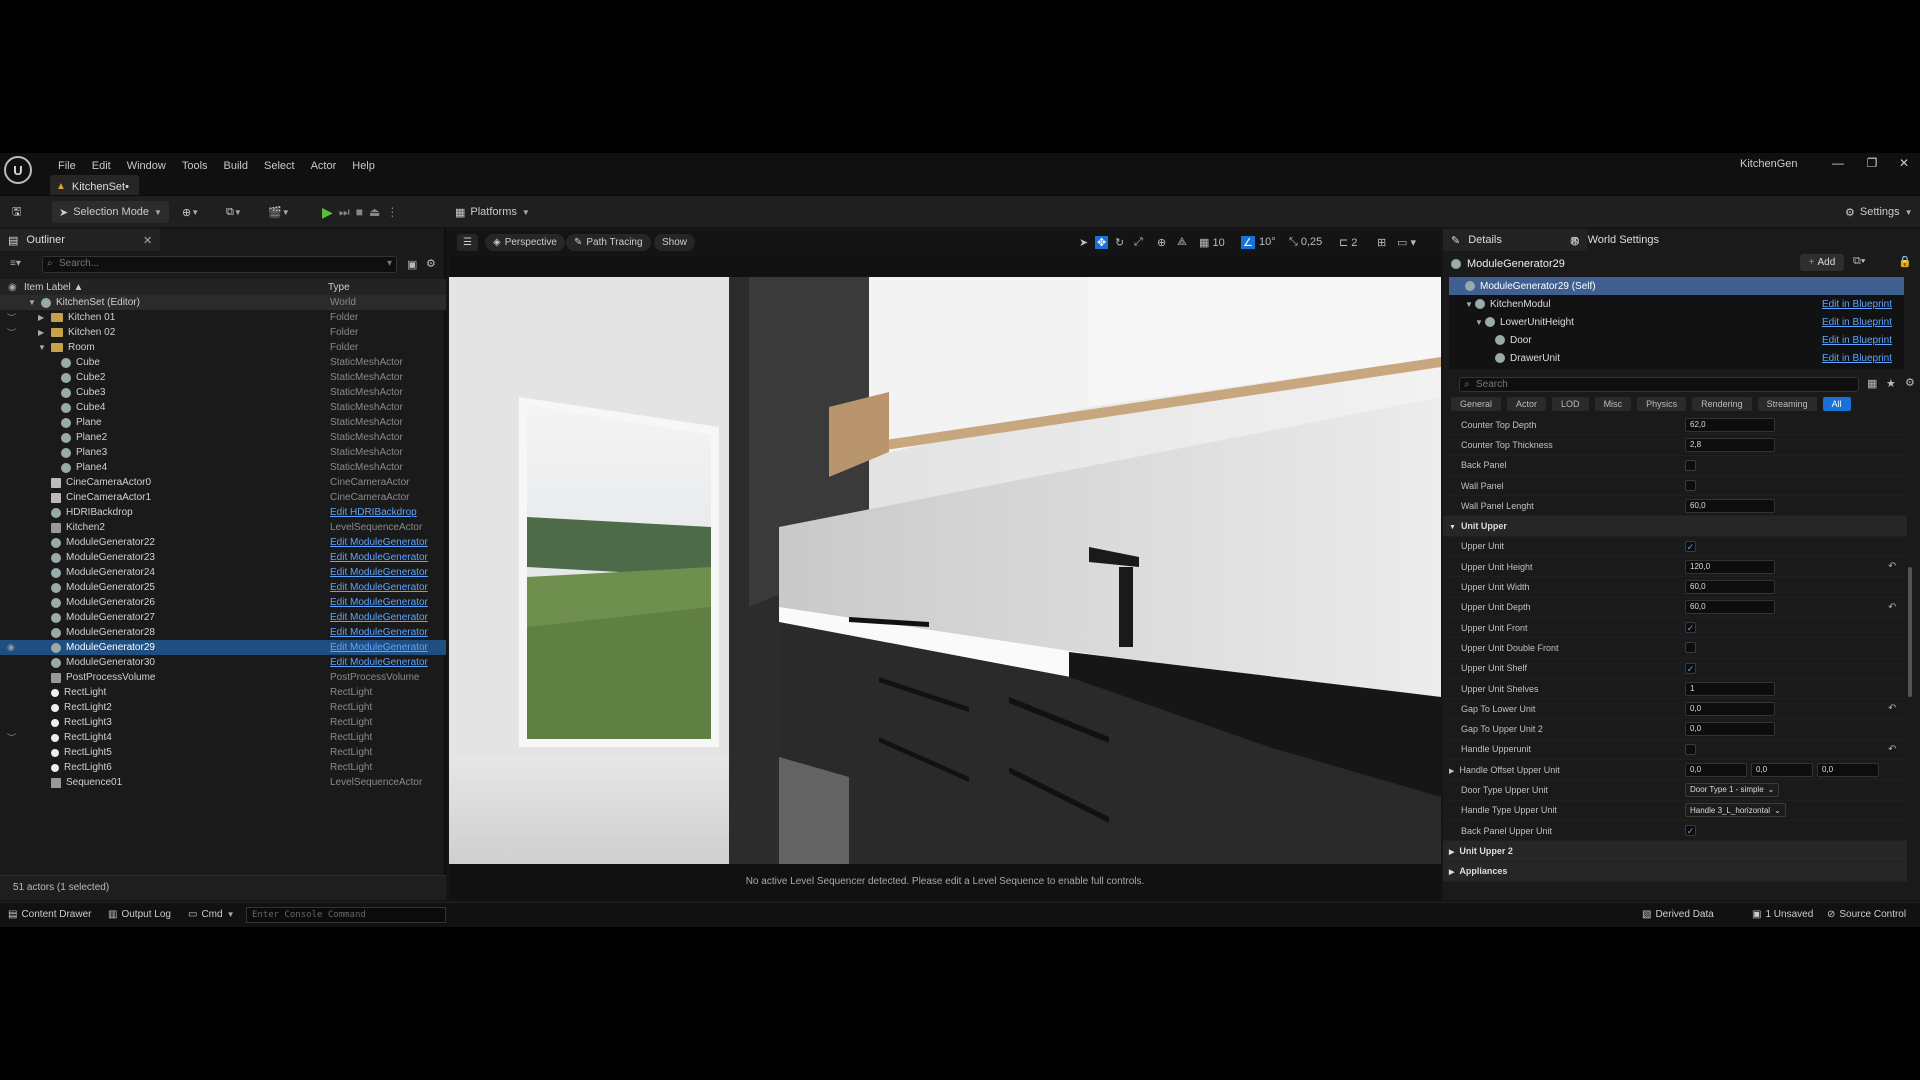 Image resolution: width=1920 pixels, height=1080 pixels. I want to click on filter-icon: ≡▾, so click(15, 263).